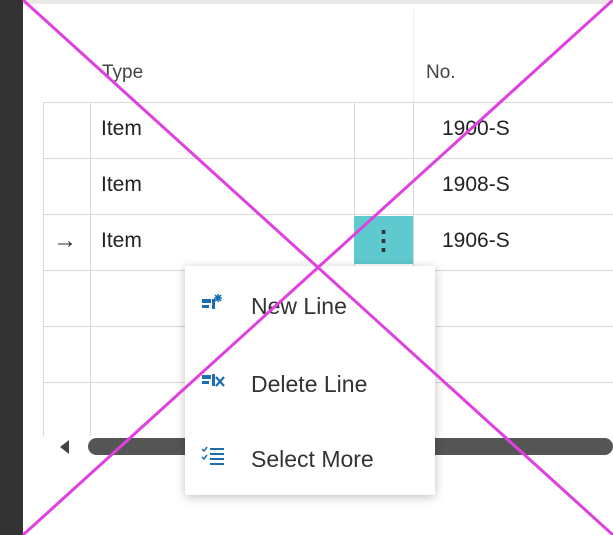  What do you see at coordinates (64, 447) in the screenshot?
I see `scroll-left-icon` at bounding box center [64, 447].